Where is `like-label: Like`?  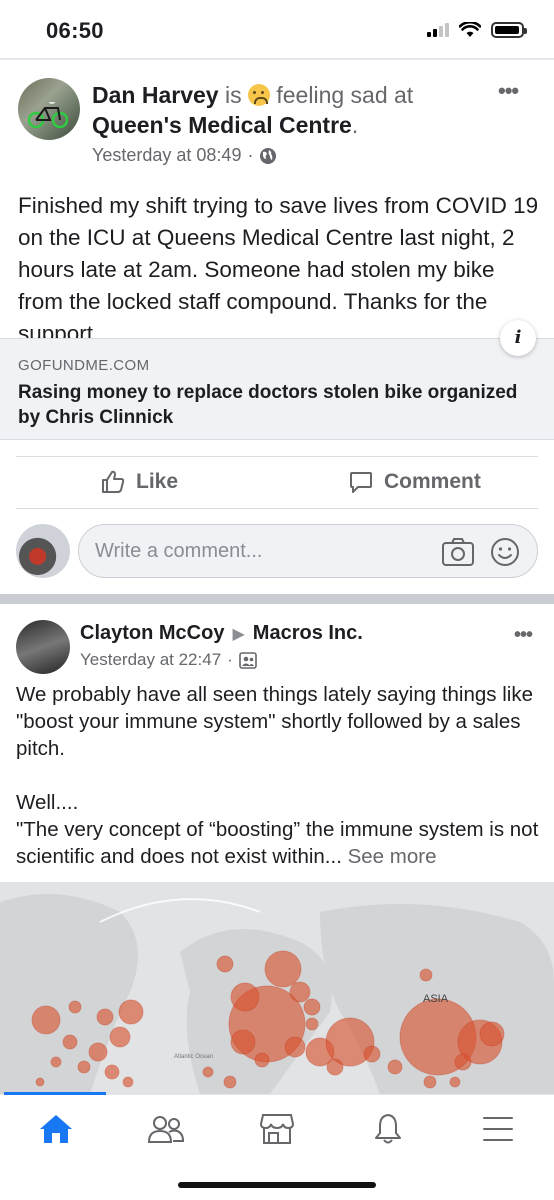
like-label: Like is located at coordinates (157, 481).